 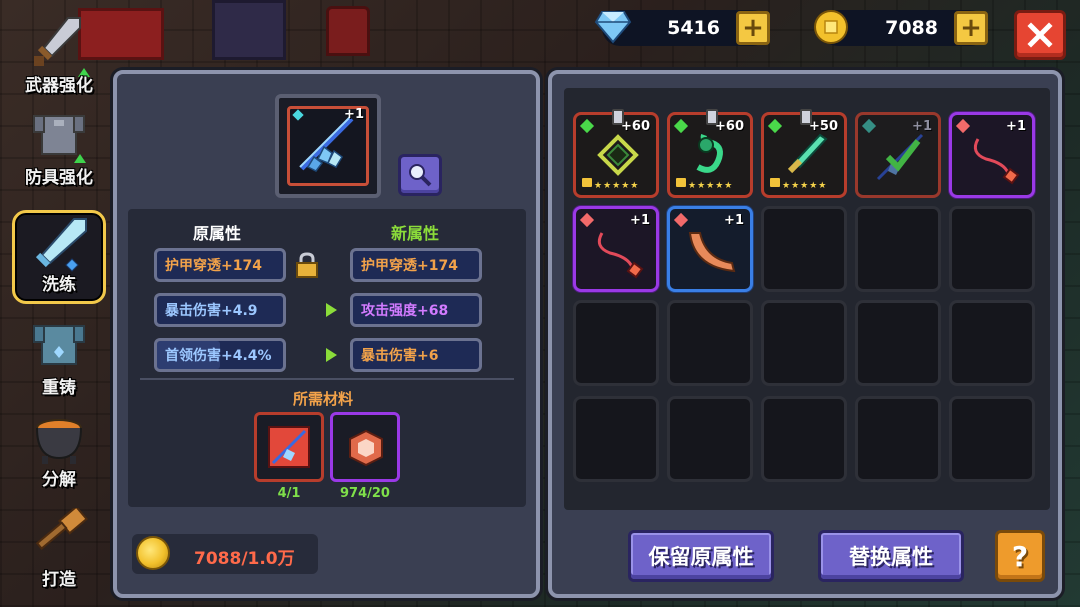 What do you see at coordinates (59, 480) in the screenshot?
I see `nav-label: 分解` at bounding box center [59, 480].